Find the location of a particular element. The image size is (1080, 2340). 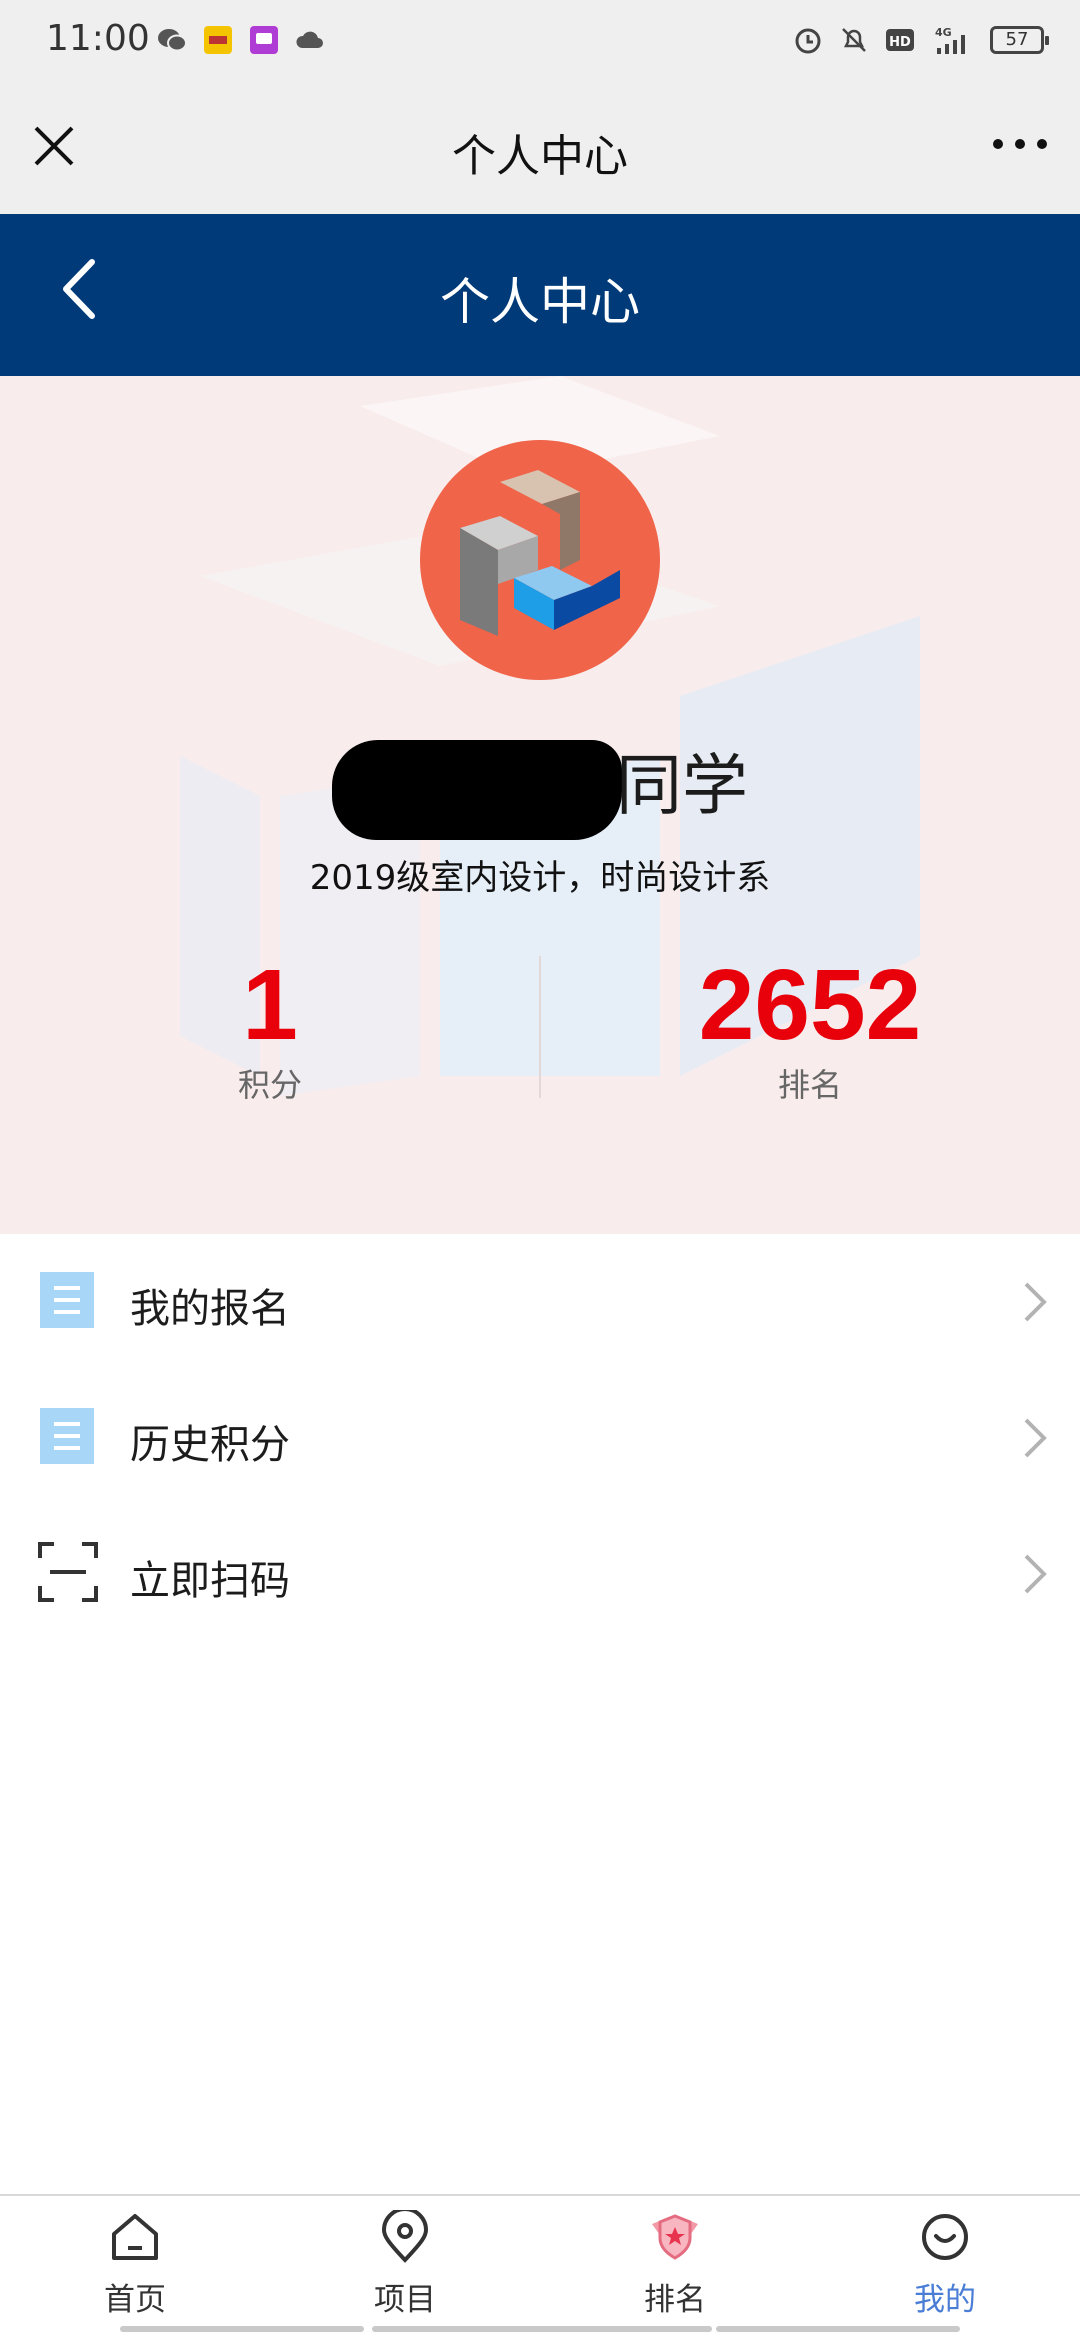

svg-text: HD is located at coordinates (900, 42).